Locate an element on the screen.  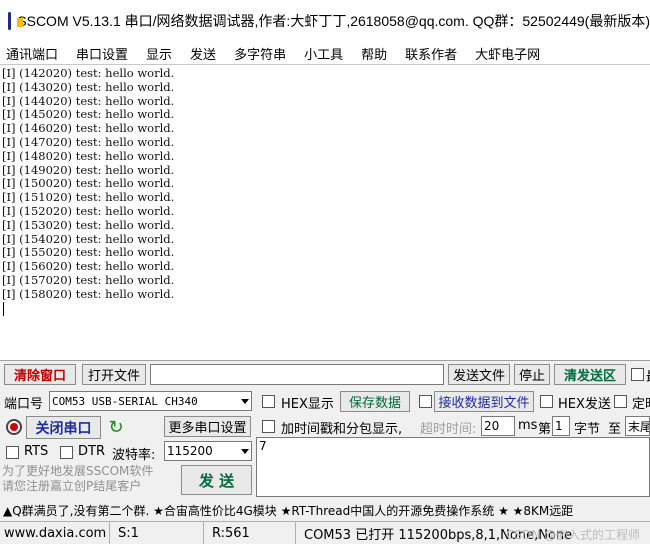
red-indicator-icon is located at coordinates (14, 427).